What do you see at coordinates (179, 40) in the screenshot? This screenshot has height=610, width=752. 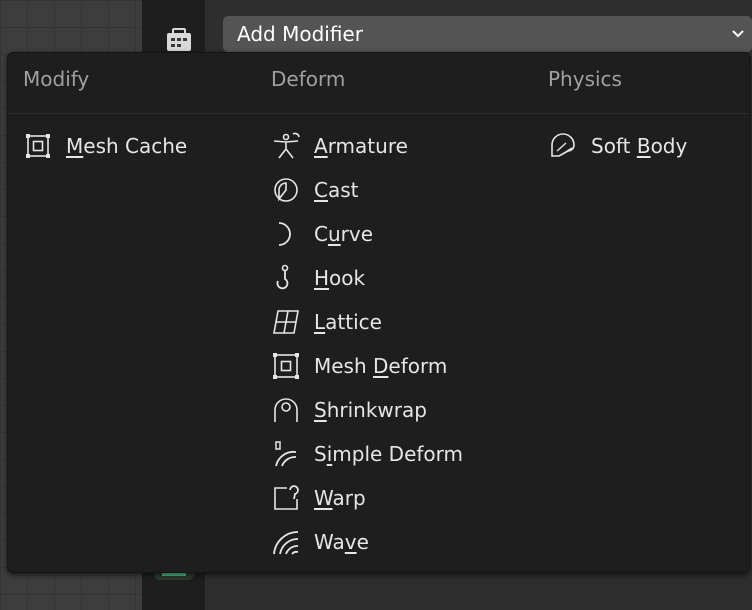 I see `tool-icon` at bounding box center [179, 40].